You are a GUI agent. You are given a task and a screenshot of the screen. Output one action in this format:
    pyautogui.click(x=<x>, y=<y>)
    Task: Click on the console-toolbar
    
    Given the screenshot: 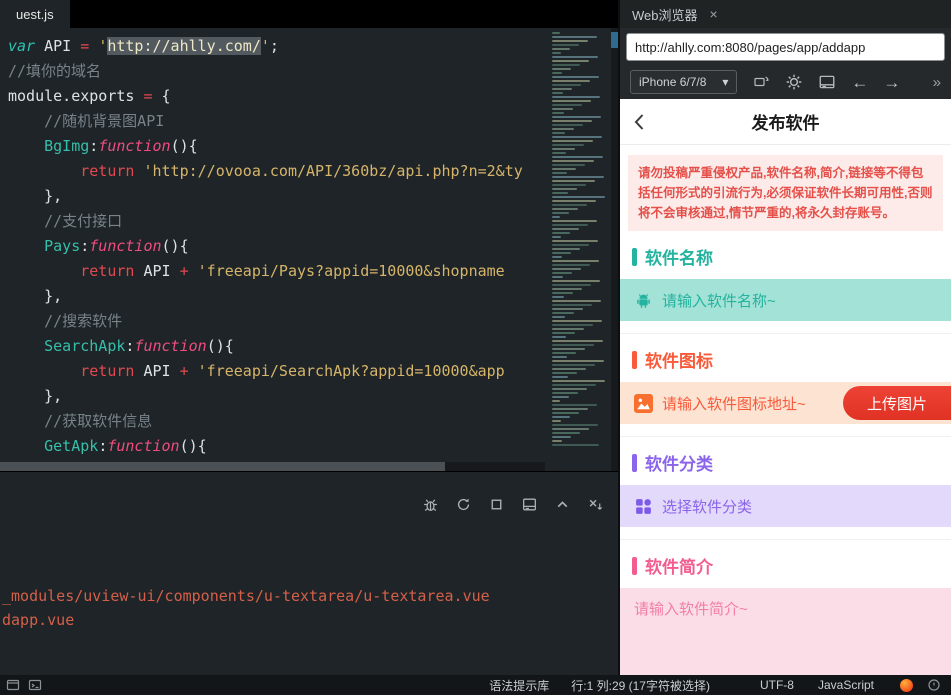 What is the action you would take?
    pyautogui.click(x=513, y=504)
    